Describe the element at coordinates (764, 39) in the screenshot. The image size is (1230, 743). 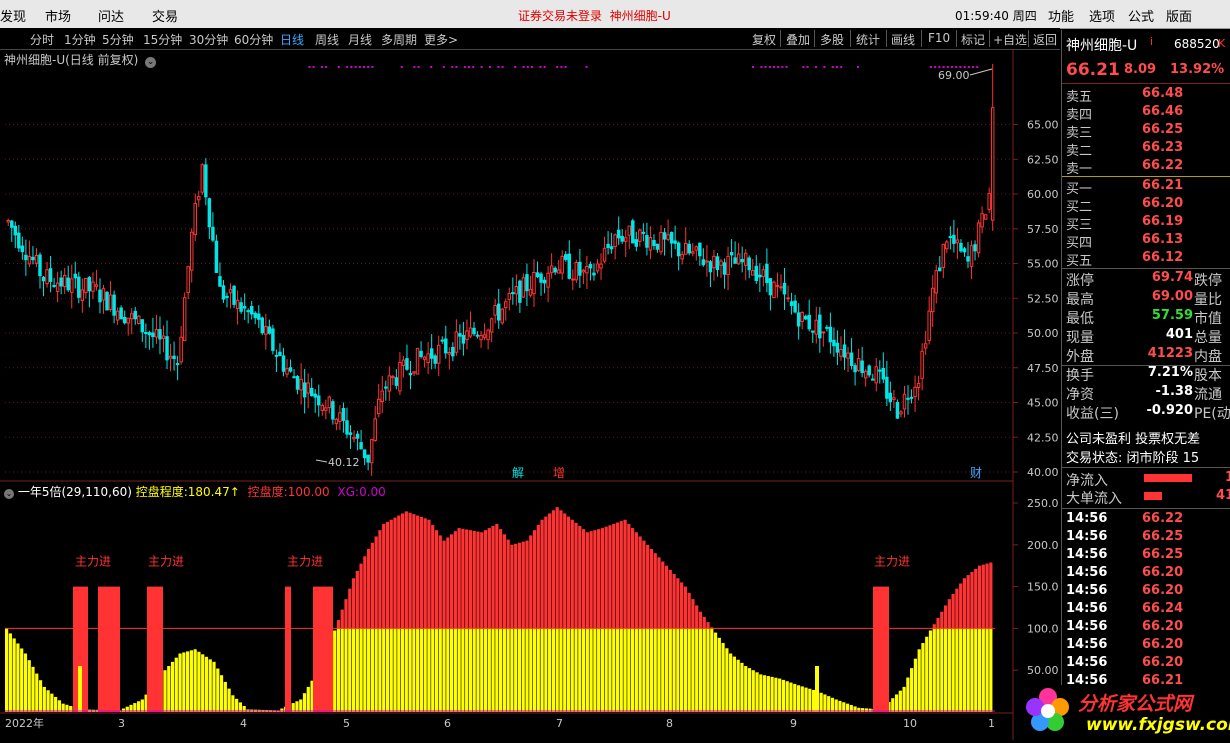
I see `btn-adjust: 复权` at that location.